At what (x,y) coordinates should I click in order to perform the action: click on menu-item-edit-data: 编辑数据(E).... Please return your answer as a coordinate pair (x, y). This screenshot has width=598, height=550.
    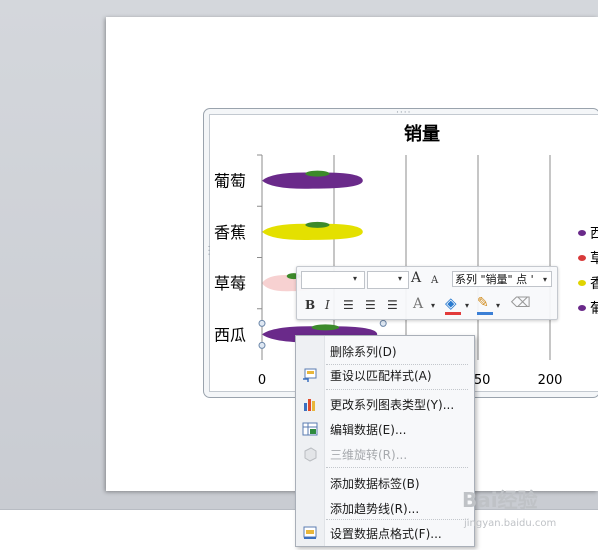
    Looking at the image, I should click on (385, 429).